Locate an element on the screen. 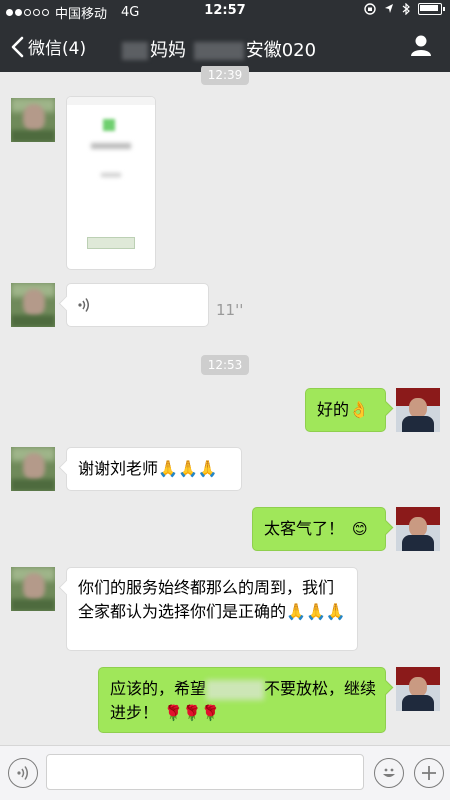 The height and width of the screenshot is (800, 450). smiley-emoji: 😊 is located at coordinates (360, 529).